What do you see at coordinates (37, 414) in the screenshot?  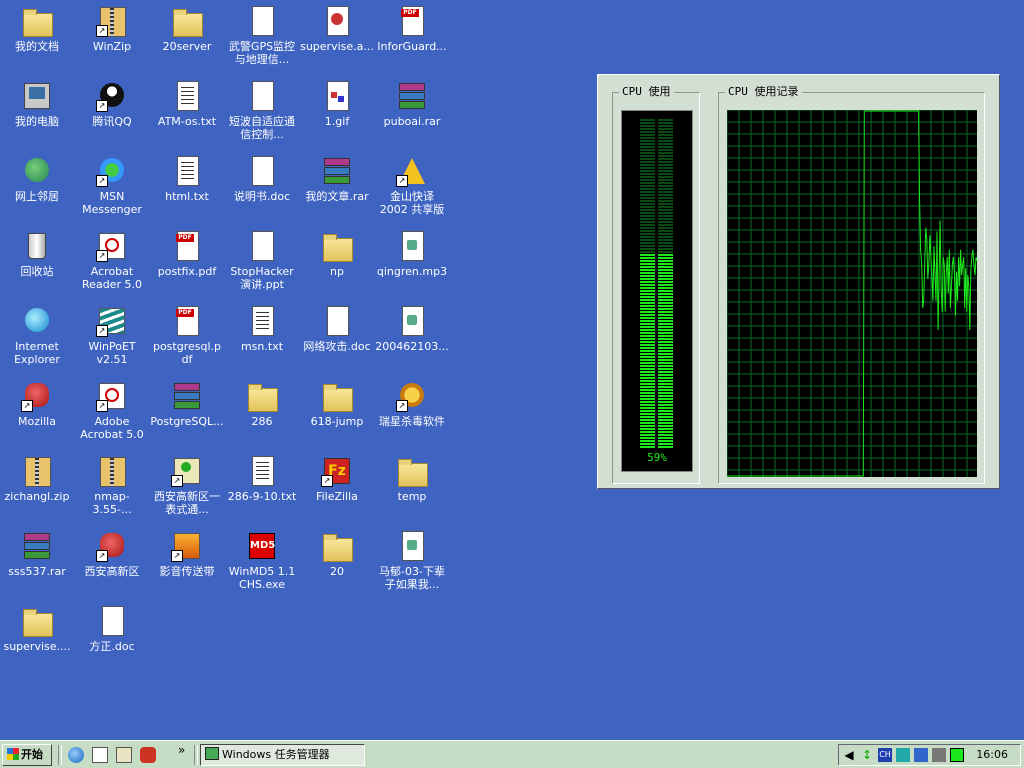 I see `desktop-icon: ↗ Mozilla` at bounding box center [37, 414].